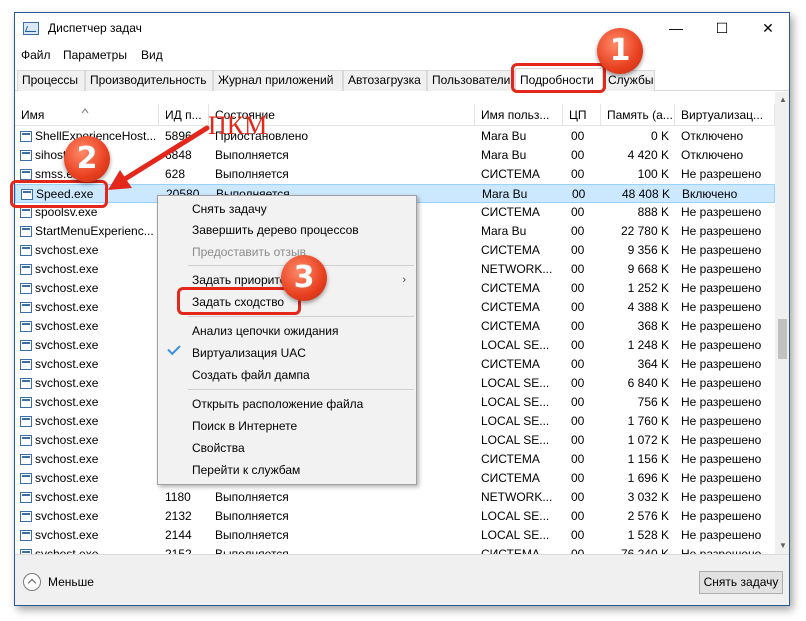  I want to click on ctx-analyze-wait-chain: Анализ цепочки ожидания, so click(287, 331).